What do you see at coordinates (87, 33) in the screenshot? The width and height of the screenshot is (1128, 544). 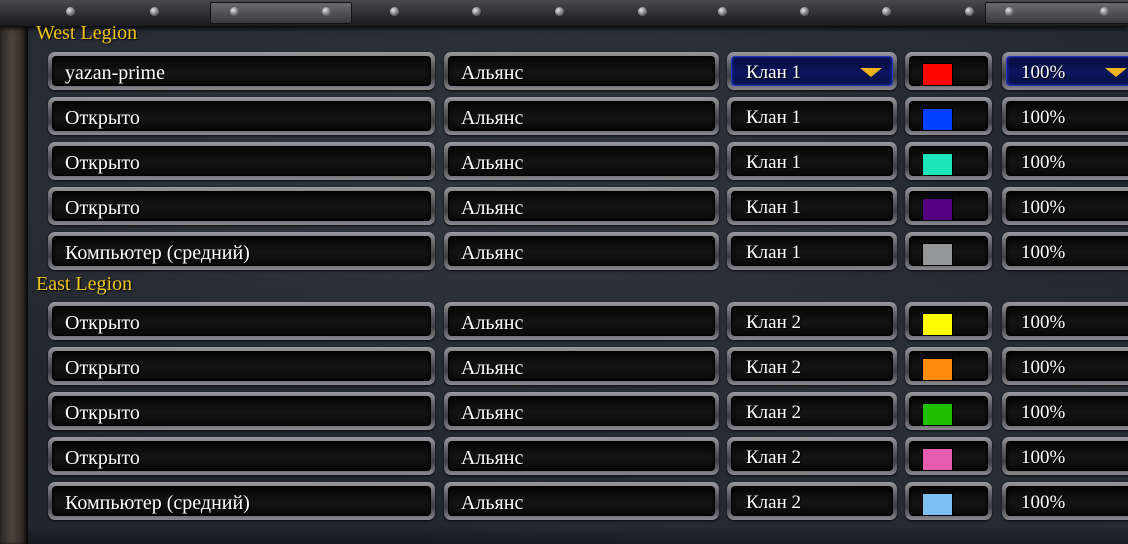 I see `team-title: West Legion` at bounding box center [87, 33].